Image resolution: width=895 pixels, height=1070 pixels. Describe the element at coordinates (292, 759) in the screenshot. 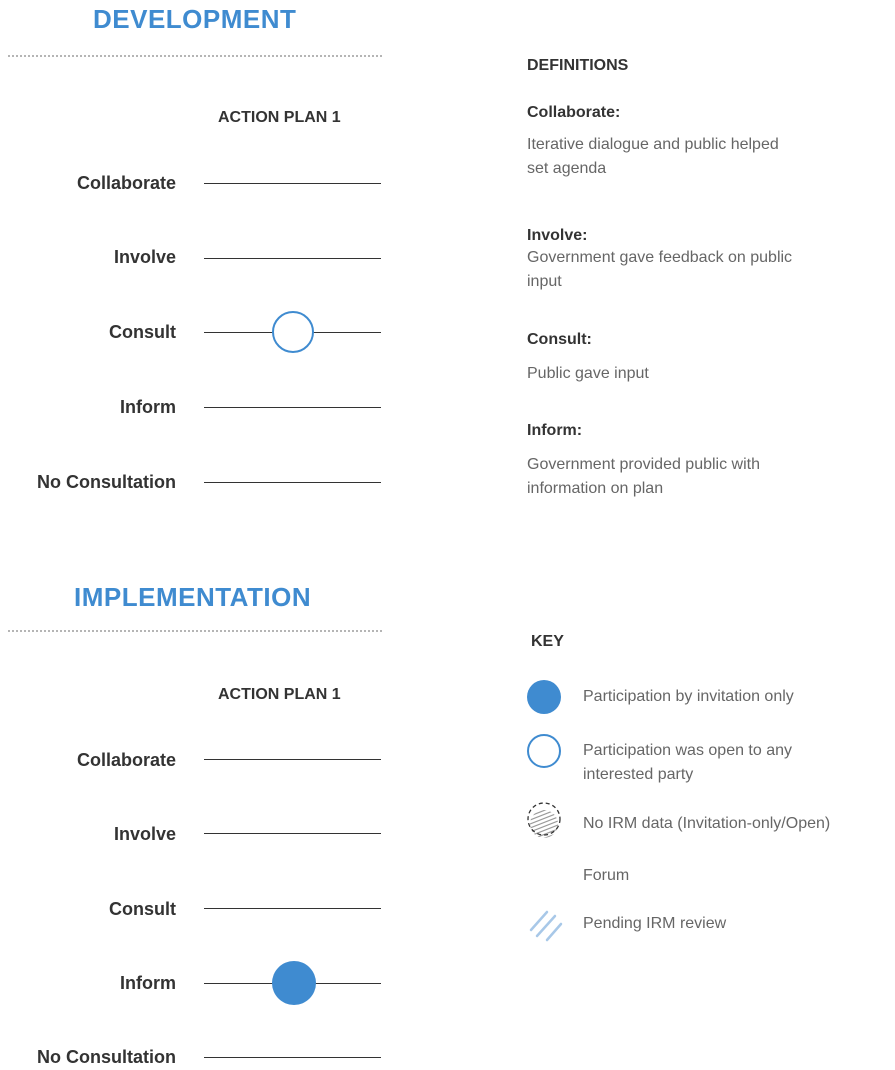

I see `implementation-line-collaborate` at that location.